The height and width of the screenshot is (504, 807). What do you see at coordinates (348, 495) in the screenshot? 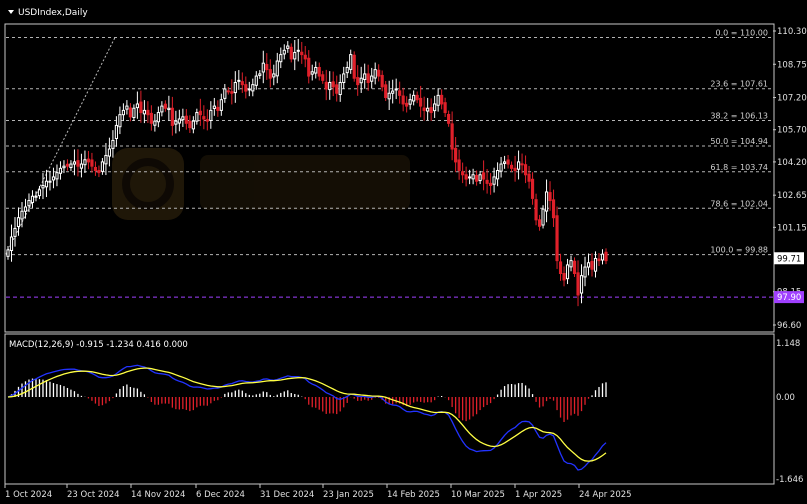
I see `x-tick-label: 23 Jan 2025` at bounding box center [348, 495].